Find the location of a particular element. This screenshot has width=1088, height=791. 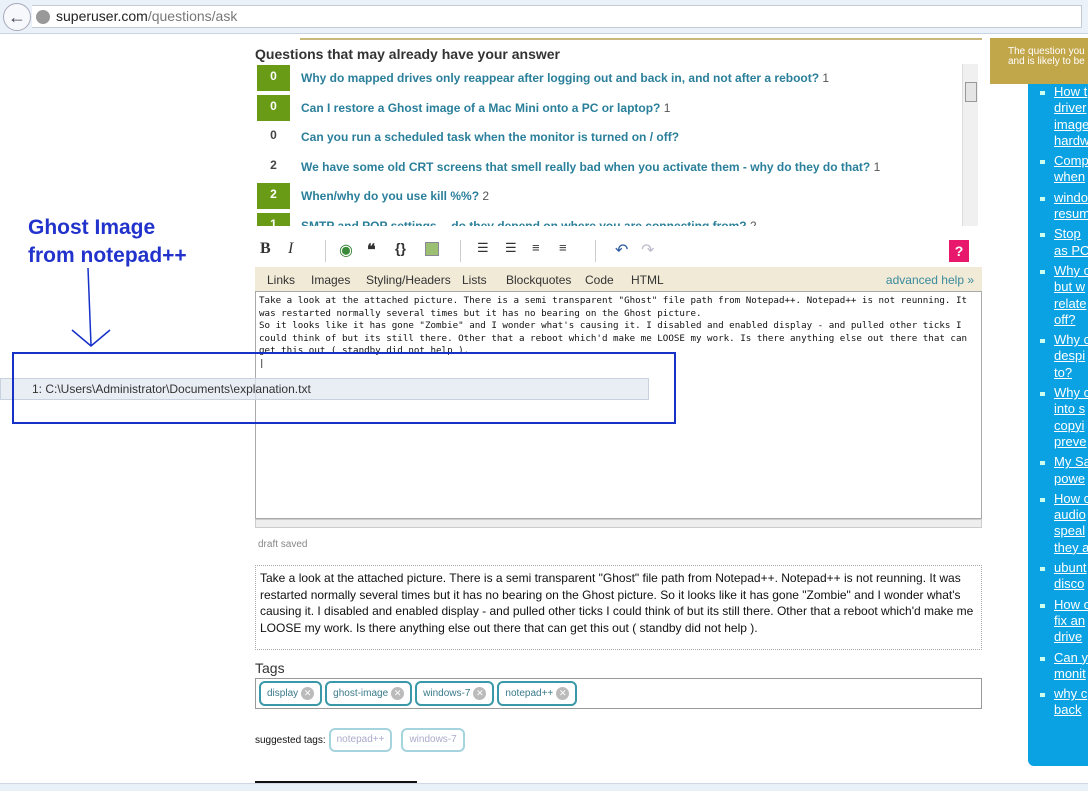

related-question-item: Why c into s copyi preve is located at coordinates (1058, 417).